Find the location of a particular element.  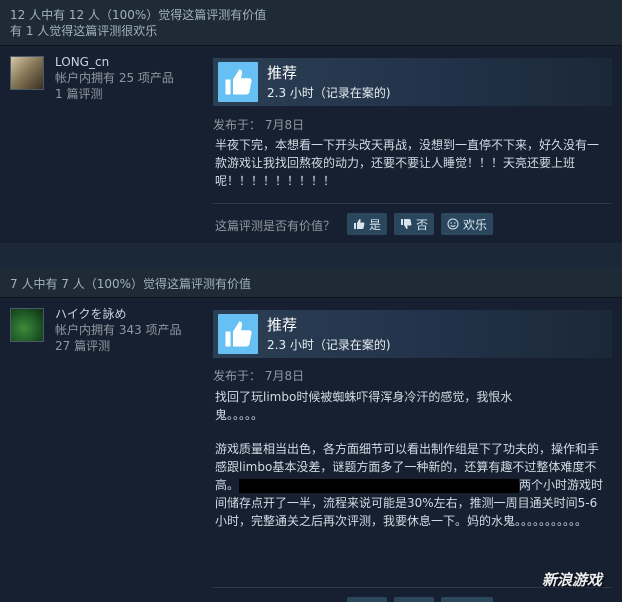

thumbs-down-icon is located at coordinates (406, 224).